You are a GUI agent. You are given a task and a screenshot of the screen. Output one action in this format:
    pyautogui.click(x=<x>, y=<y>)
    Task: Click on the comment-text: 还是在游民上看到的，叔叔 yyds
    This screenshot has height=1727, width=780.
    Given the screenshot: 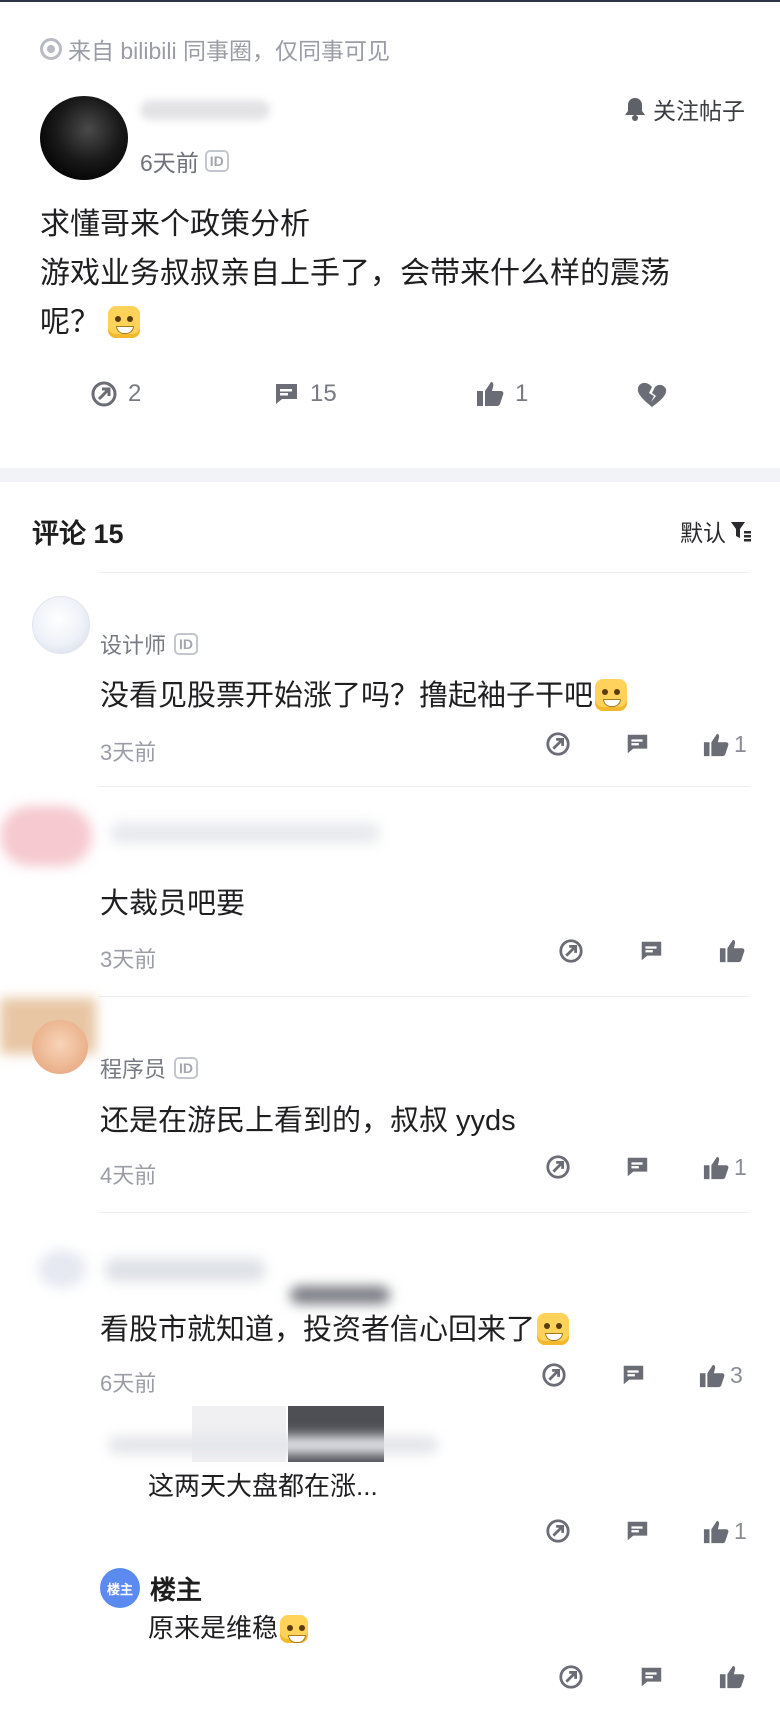 What is the action you would take?
    pyautogui.click(x=308, y=1121)
    